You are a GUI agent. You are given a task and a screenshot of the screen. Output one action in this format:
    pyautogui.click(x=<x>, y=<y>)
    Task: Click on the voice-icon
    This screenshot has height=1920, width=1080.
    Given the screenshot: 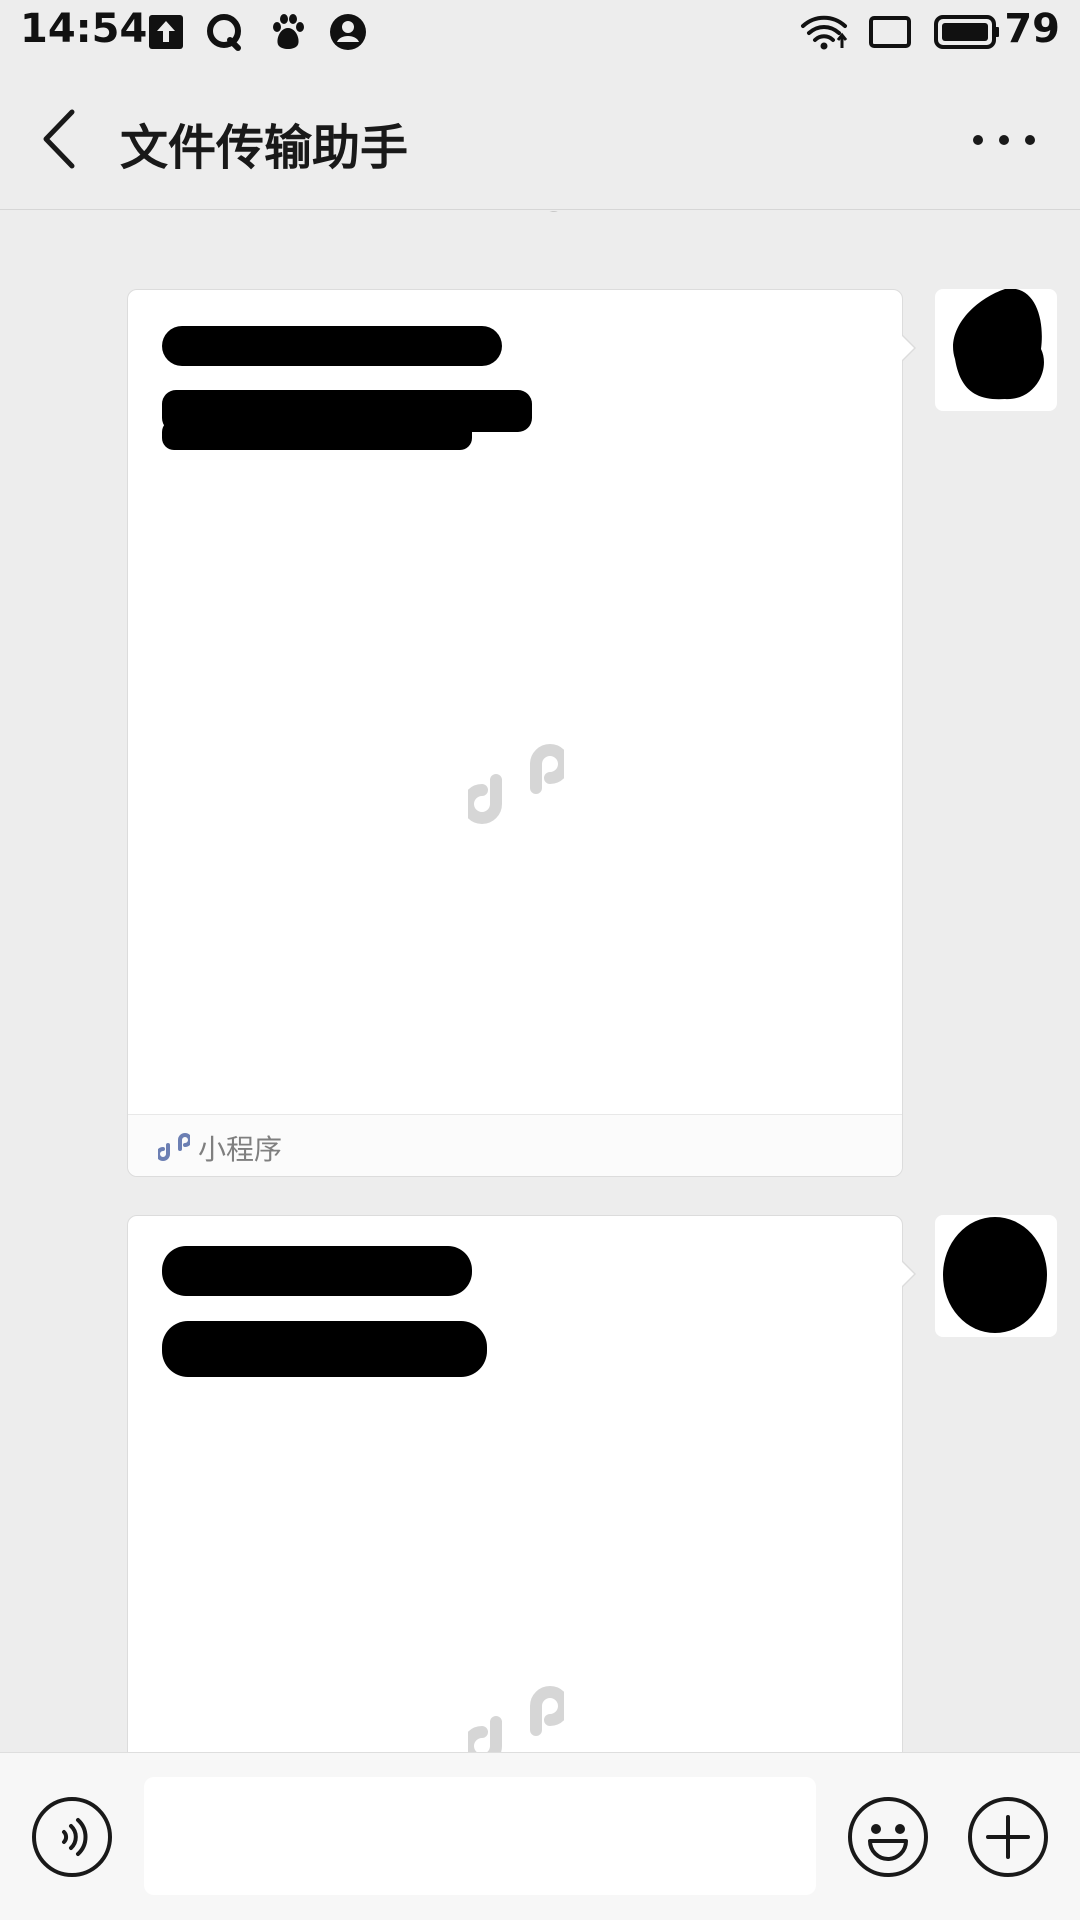 What is the action you would take?
    pyautogui.click(x=72, y=1837)
    